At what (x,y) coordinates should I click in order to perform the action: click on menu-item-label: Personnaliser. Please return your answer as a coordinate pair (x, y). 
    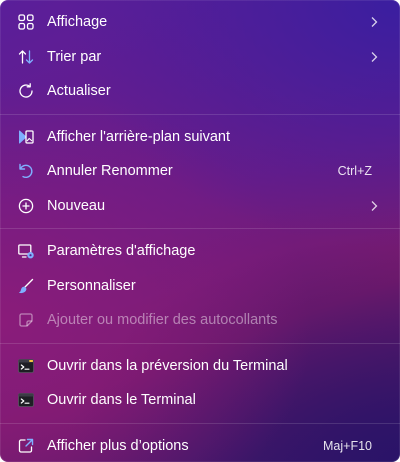
    Looking at the image, I should click on (91, 285).